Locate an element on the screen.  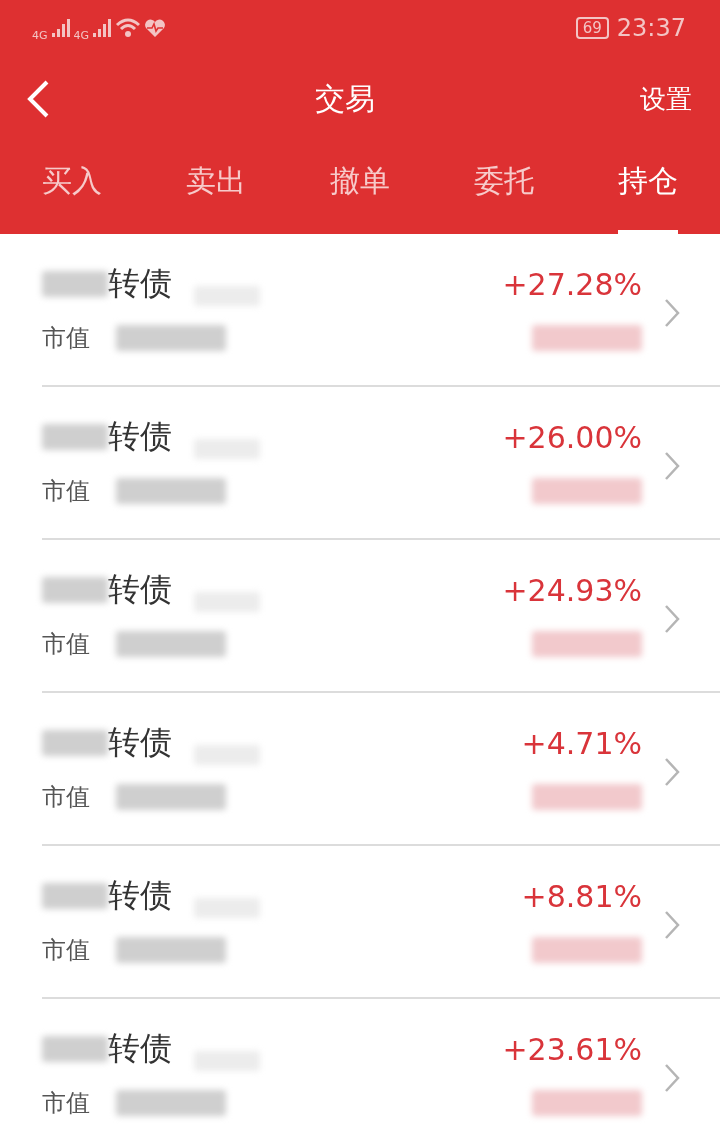
change-percent: +24.93% is located at coordinates (572, 590).